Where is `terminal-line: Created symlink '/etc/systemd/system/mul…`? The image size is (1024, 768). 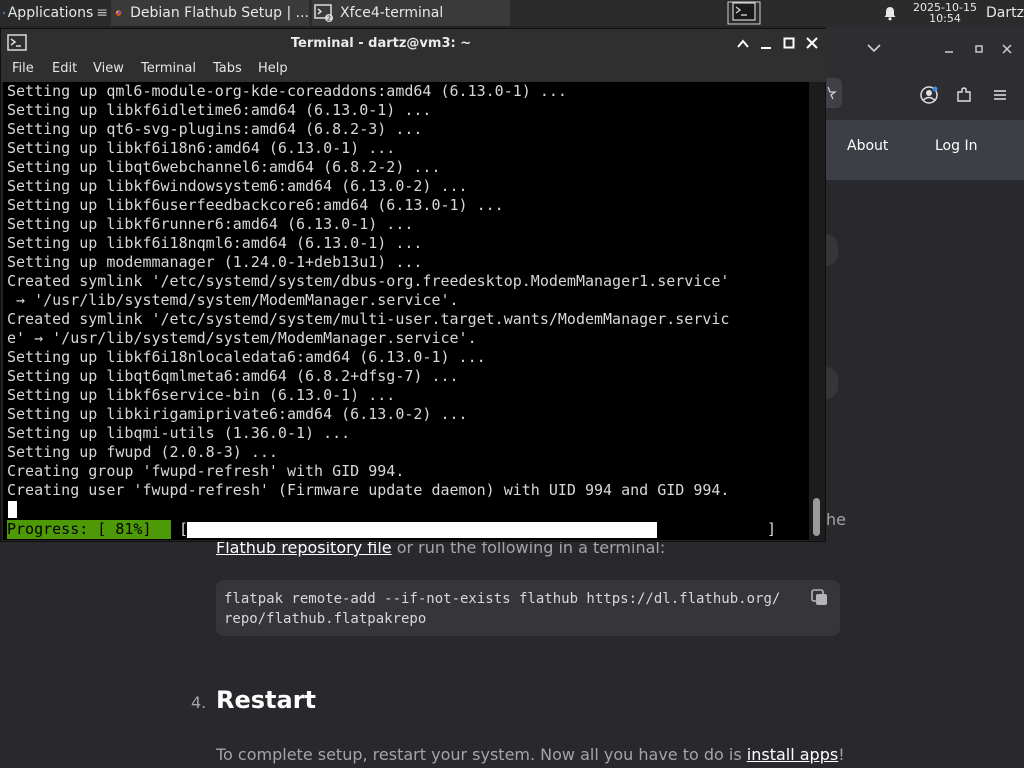
terminal-line: Created symlink '/etc/systemd/system/mul… is located at coordinates (368, 319).